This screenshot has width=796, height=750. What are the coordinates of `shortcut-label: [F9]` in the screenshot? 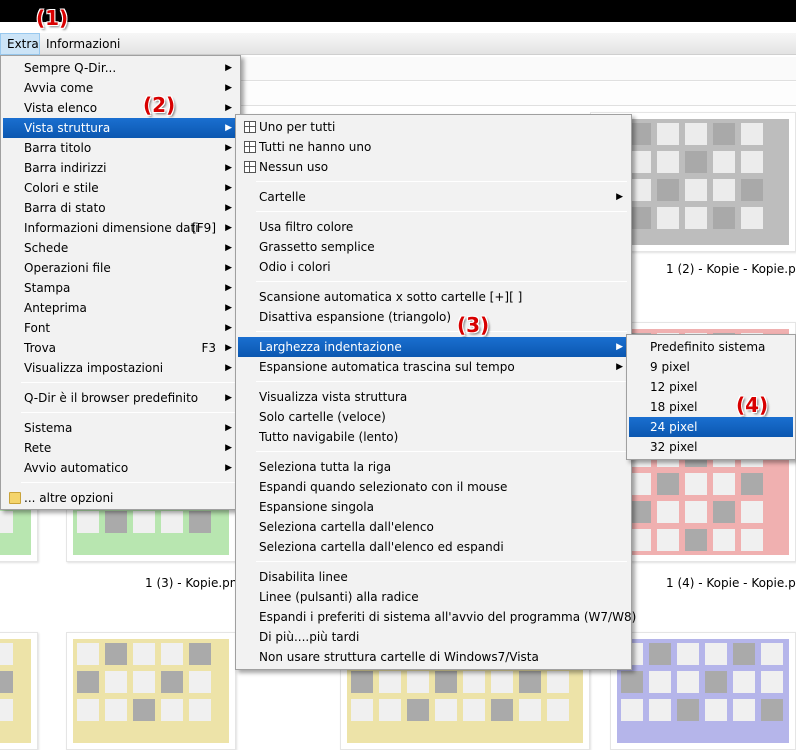 It's located at (204, 228).